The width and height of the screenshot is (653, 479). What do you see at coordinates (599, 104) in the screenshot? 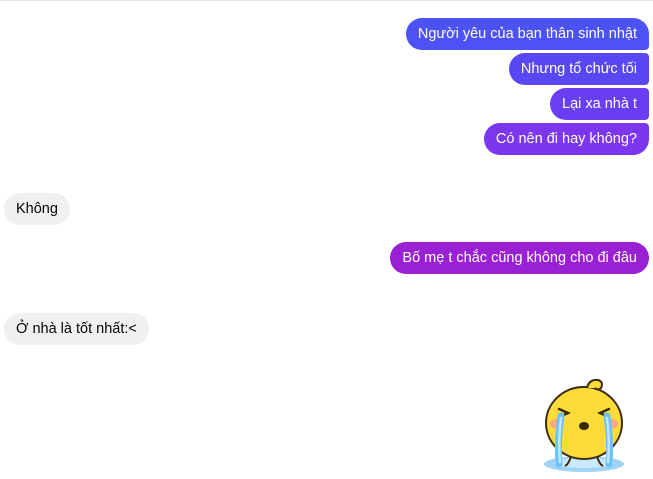
I see `sent-message-bubble: Lại xa nhà t` at bounding box center [599, 104].